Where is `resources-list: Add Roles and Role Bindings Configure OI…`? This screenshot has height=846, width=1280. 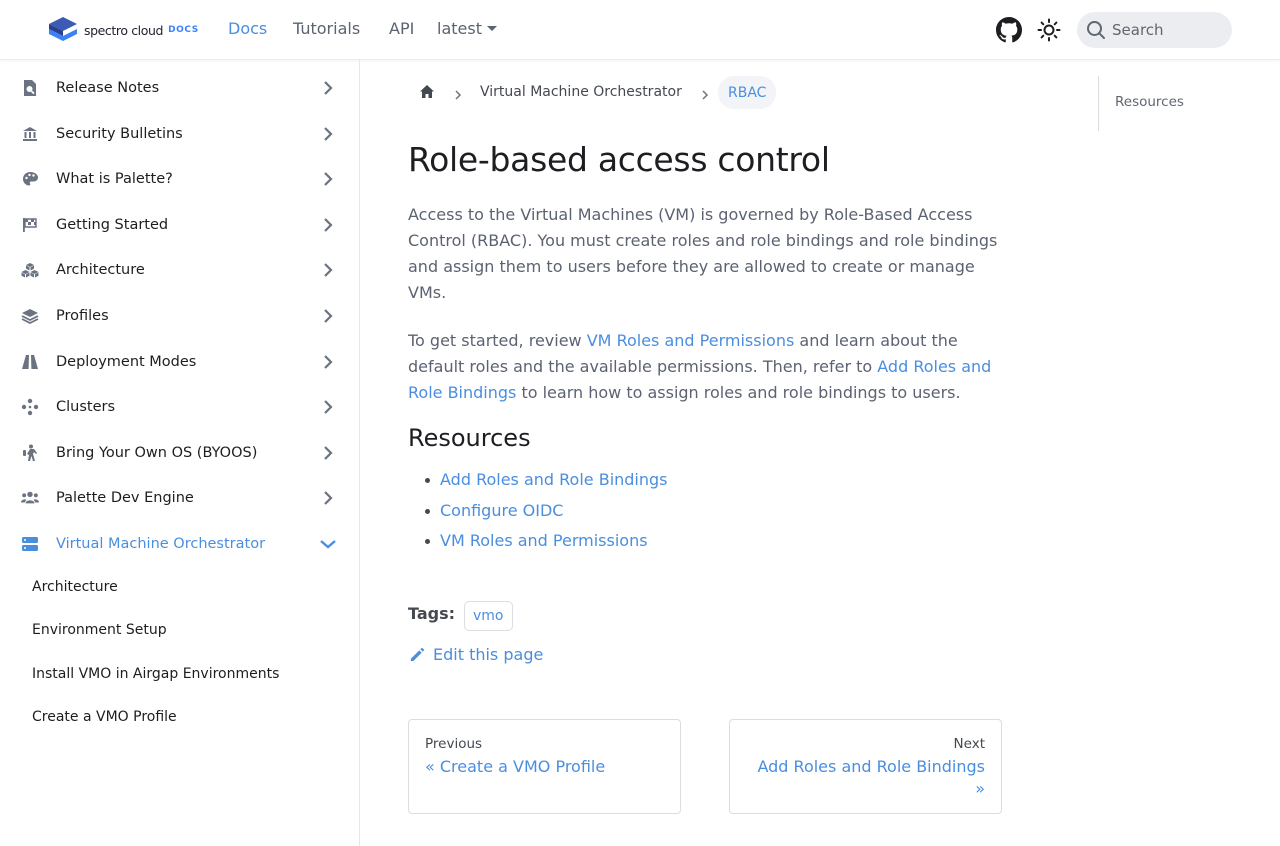
resources-list: Add Roles and Role Bindings Configure OI… is located at coordinates (546, 512).